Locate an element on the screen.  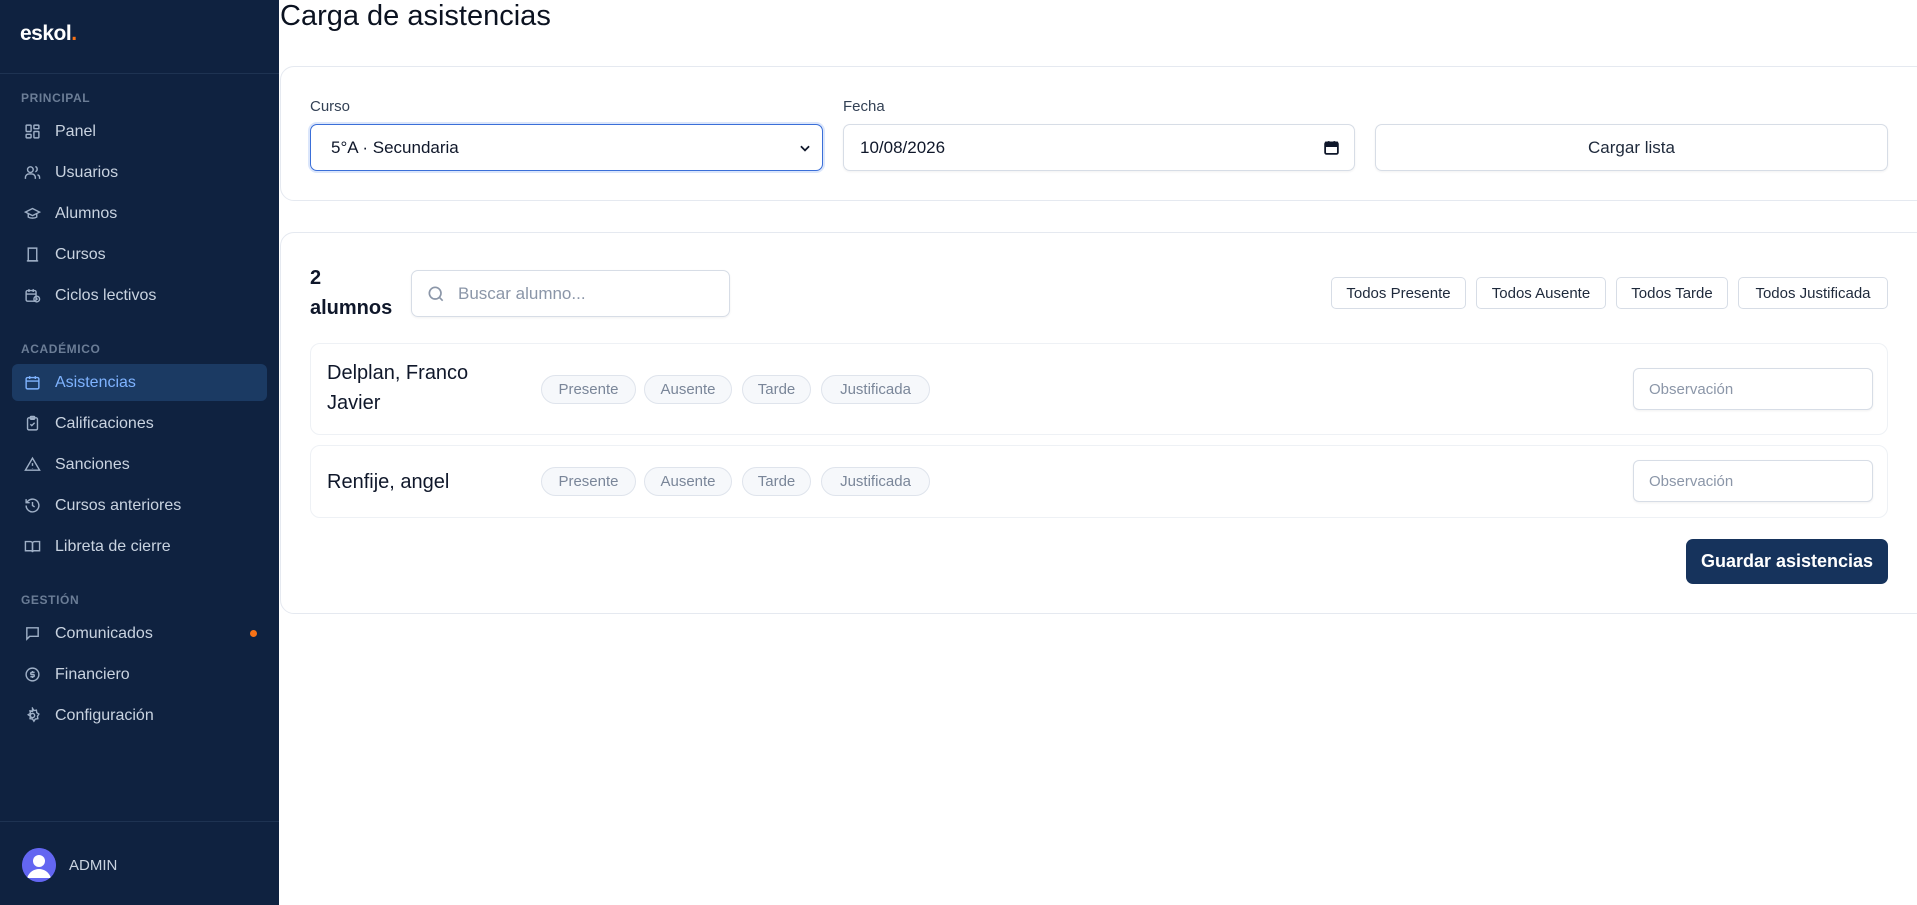
date-input: 10/08/2026 is located at coordinates (1099, 147).